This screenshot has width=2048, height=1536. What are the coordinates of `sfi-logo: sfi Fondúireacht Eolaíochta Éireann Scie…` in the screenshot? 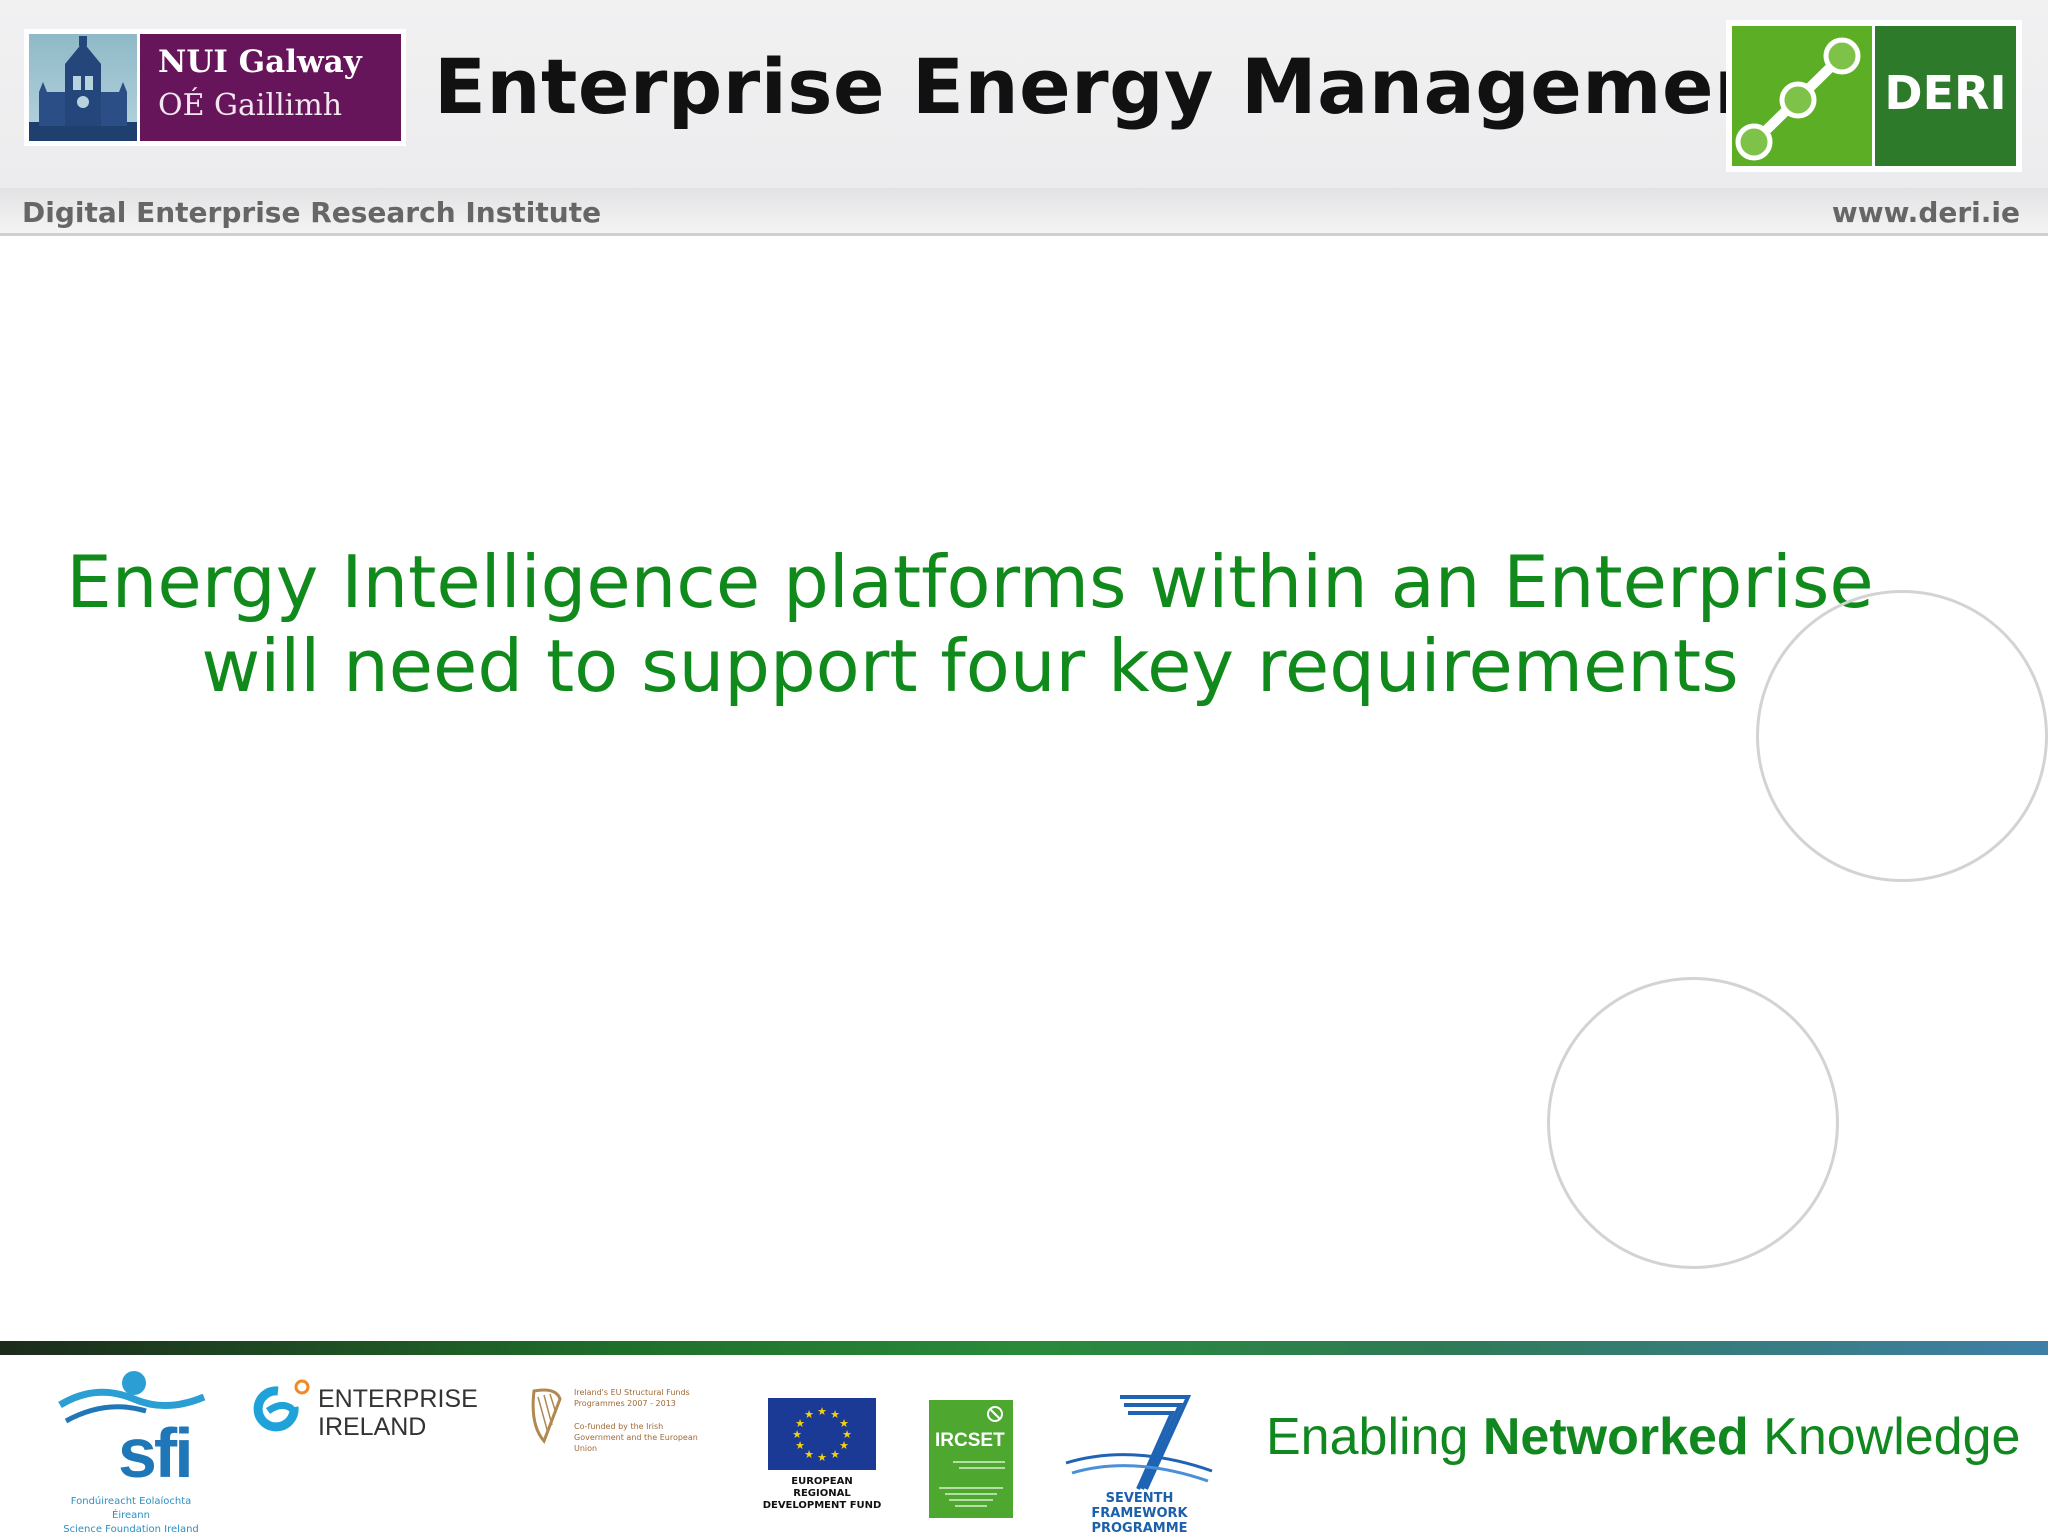 It's located at (131, 1450).